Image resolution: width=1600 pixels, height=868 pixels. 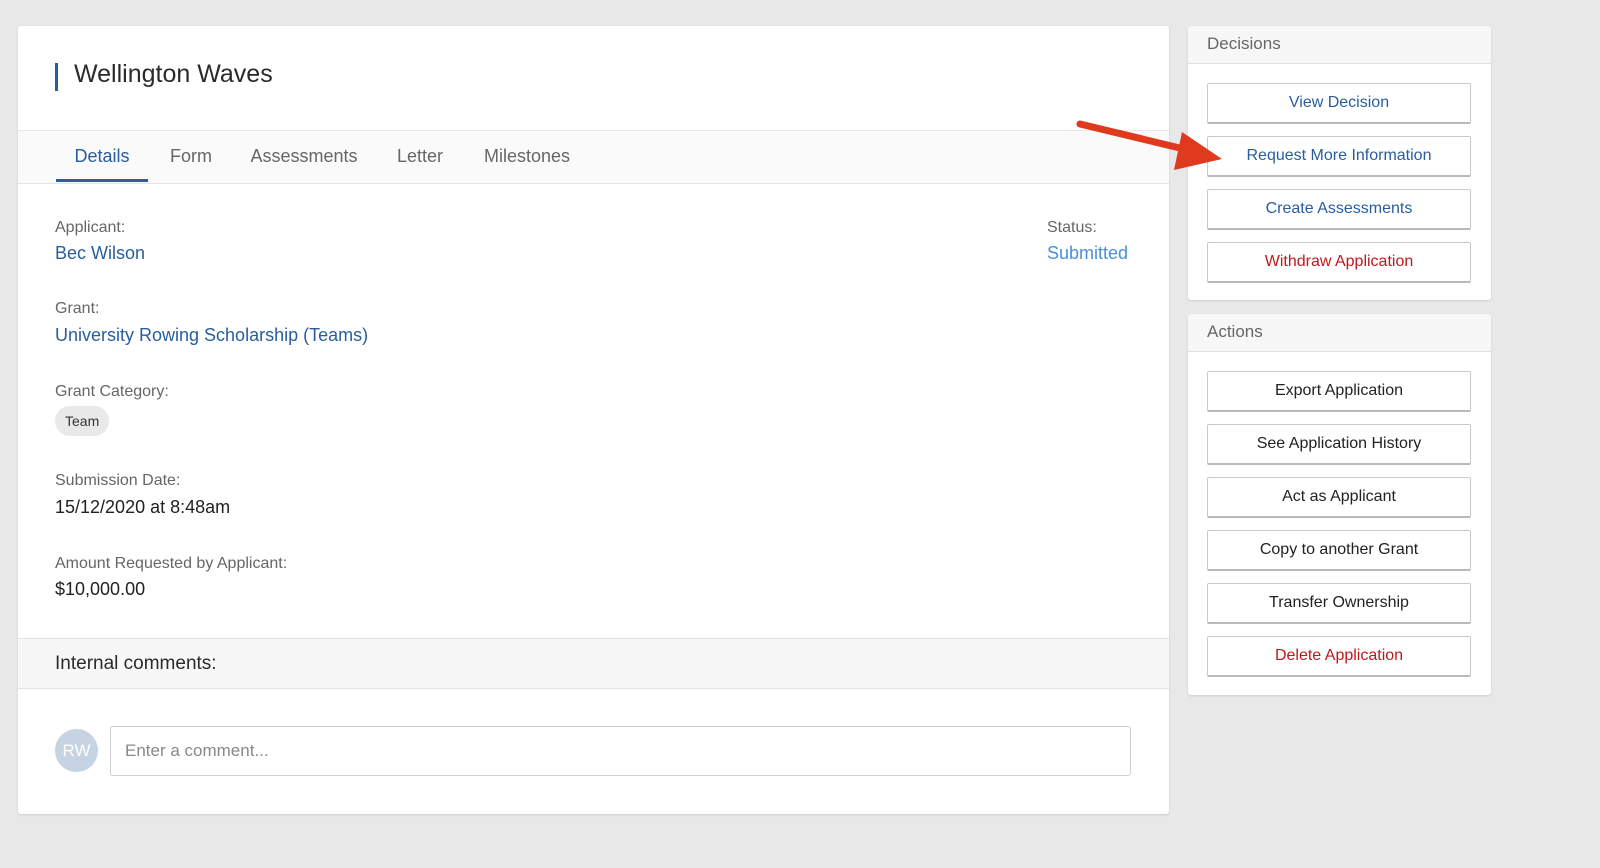 What do you see at coordinates (102, 156) in the screenshot?
I see `tab-details: Details` at bounding box center [102, 156].